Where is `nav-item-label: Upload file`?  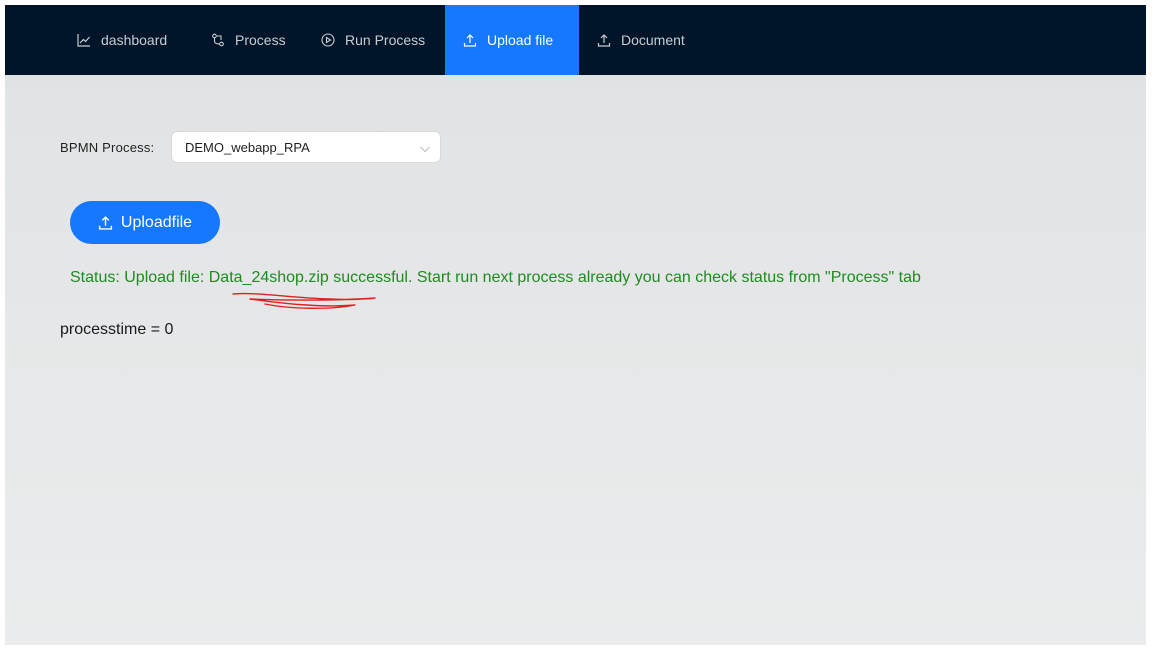 nav-item-label: Upload file is located at coordinates (520, 40).